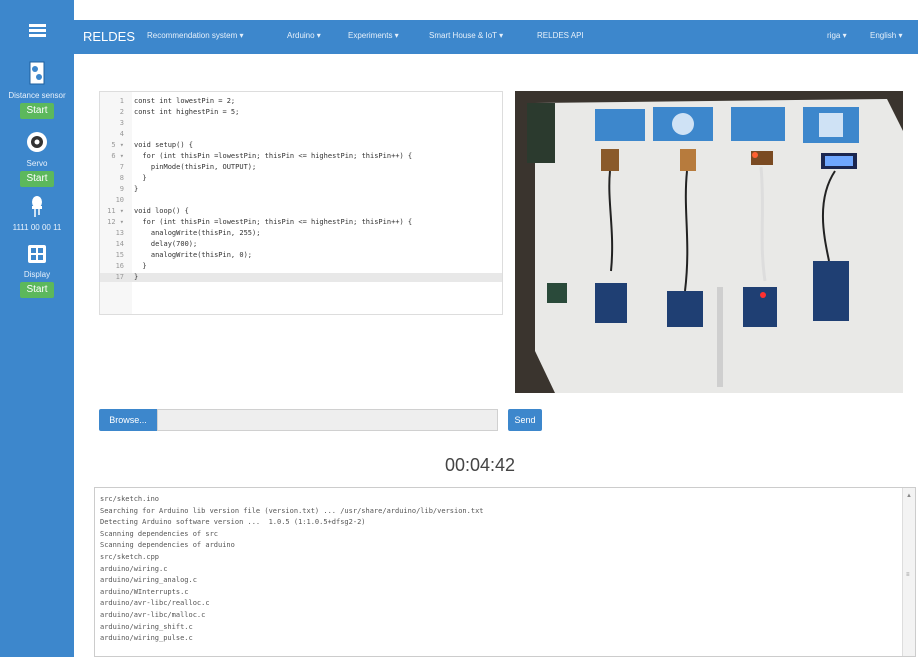 The image size is (918, 657). Describe the element at coordinates (121, 101) in the screenshot. I see `line-number: 1` at that location.